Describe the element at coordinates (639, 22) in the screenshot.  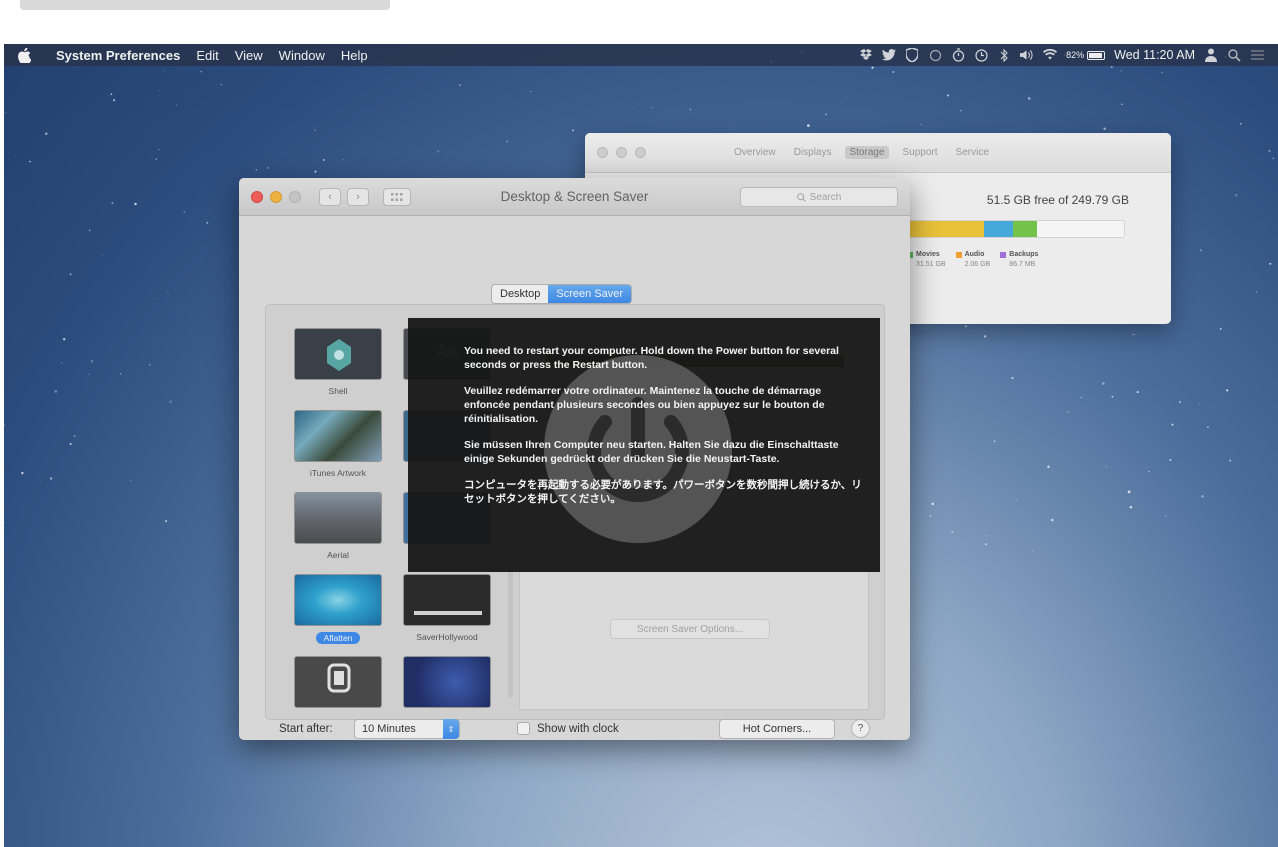
I see `top-strip` at that location.